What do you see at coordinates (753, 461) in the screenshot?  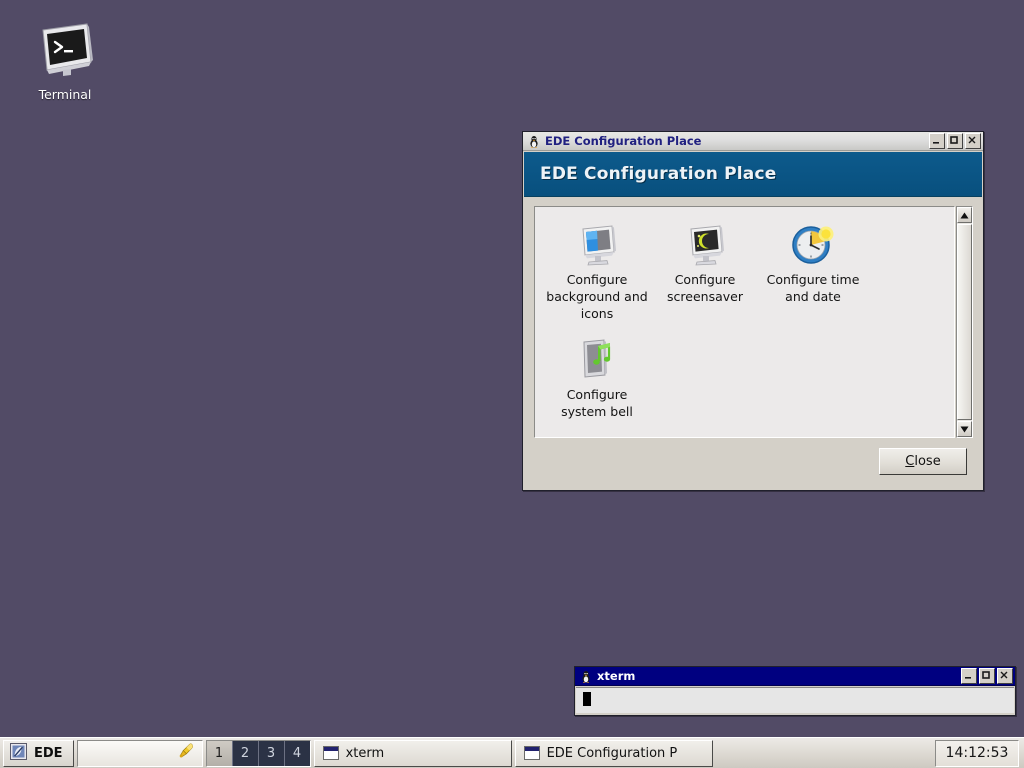 I see `config-footer: Close` at bounding box center [753, 461].